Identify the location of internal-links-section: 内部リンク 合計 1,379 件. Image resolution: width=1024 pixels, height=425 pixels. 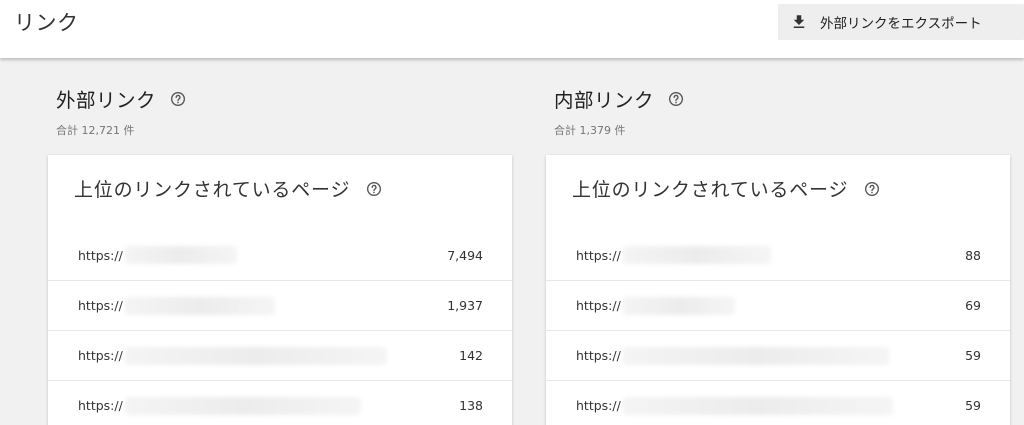
(789, 111).